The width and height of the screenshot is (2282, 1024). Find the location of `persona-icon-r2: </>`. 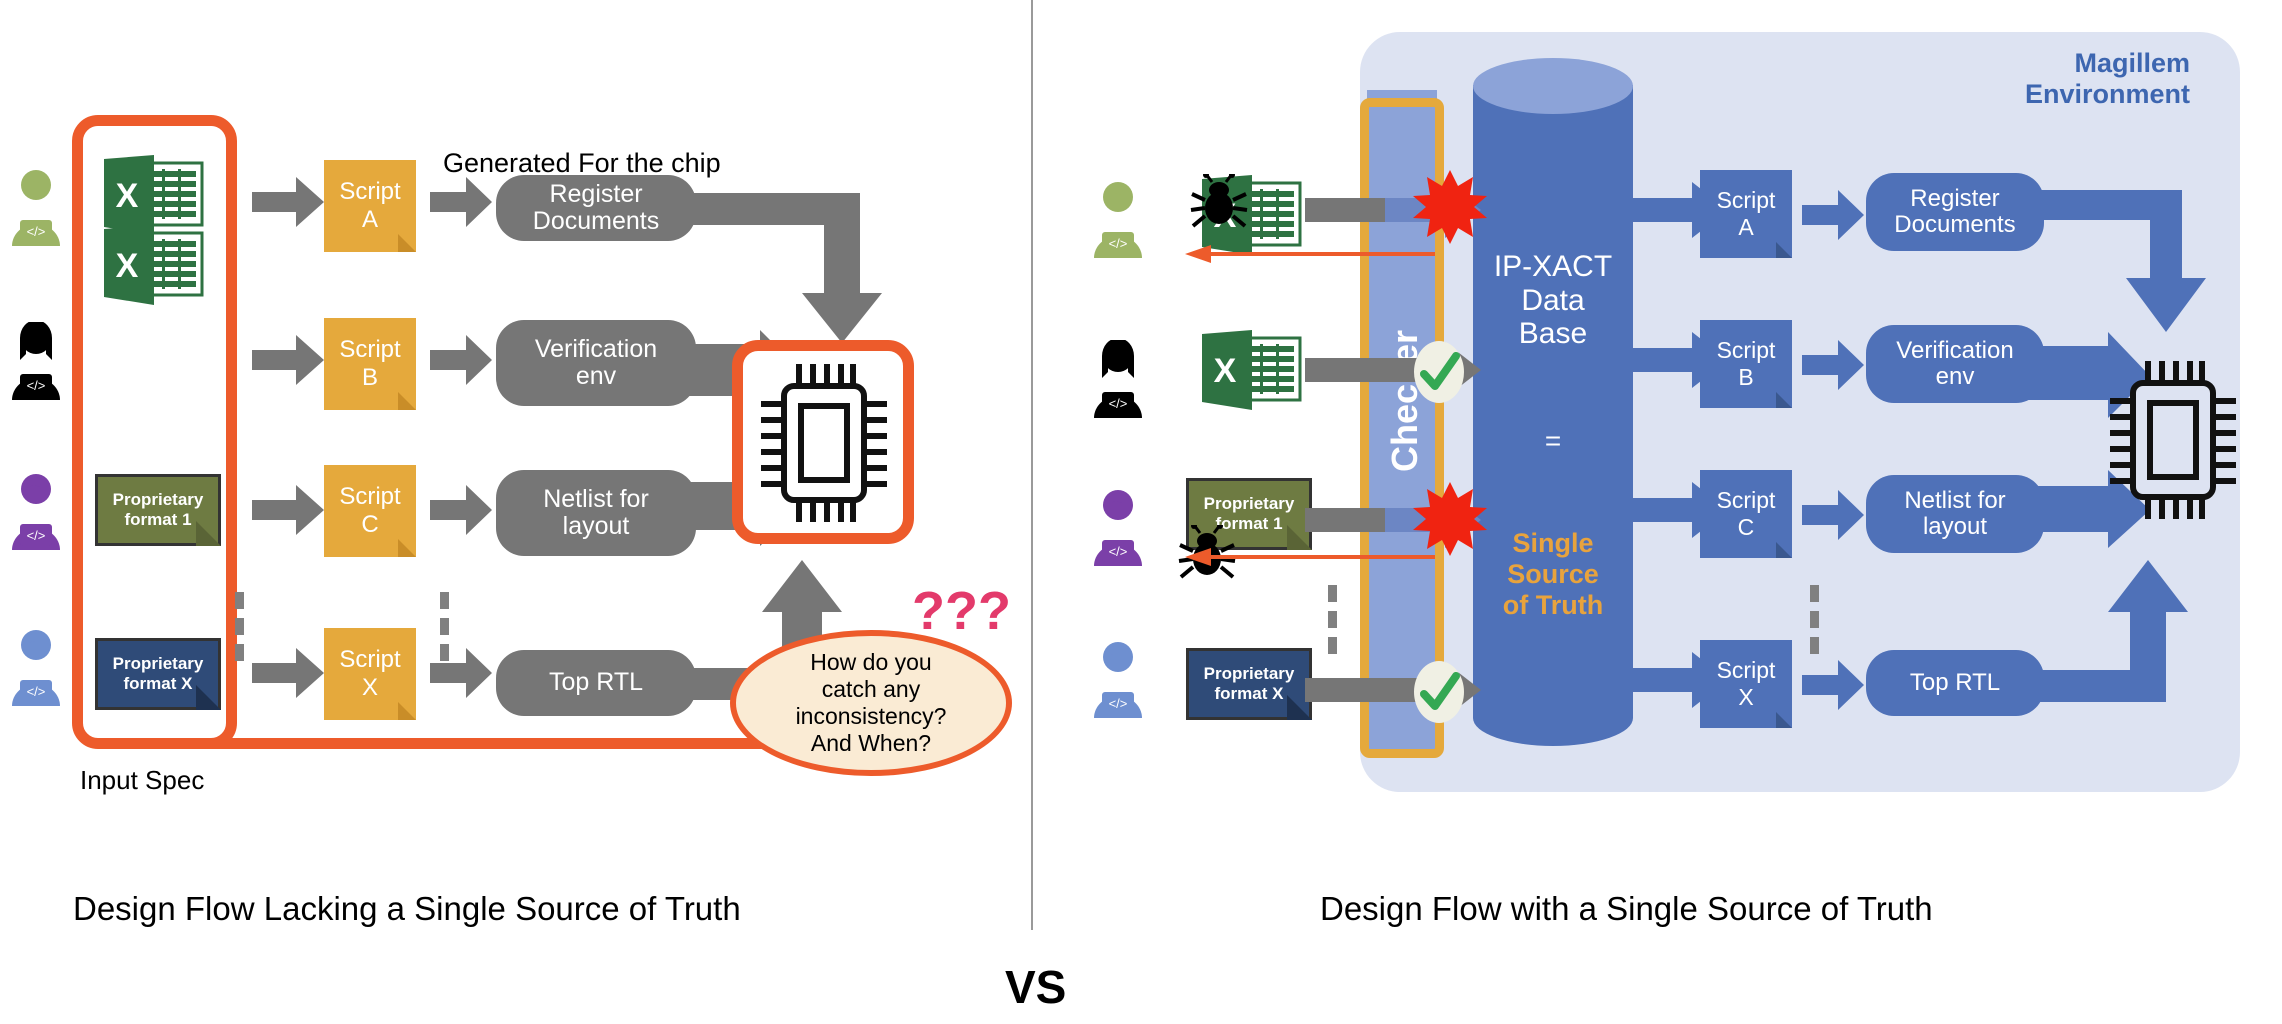

persona-icon-r2: </> is located at coordinates (1118, 379).